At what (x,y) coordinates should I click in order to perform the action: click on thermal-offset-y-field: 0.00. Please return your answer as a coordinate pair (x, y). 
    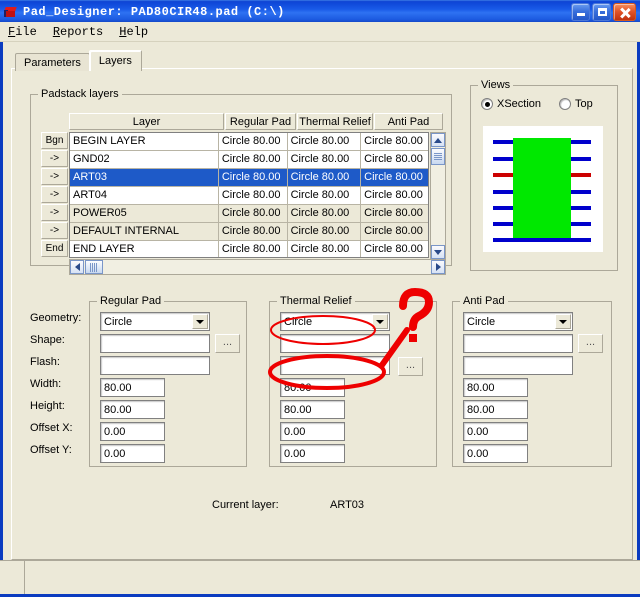
    Looking at the image, I should click on (312, 453).